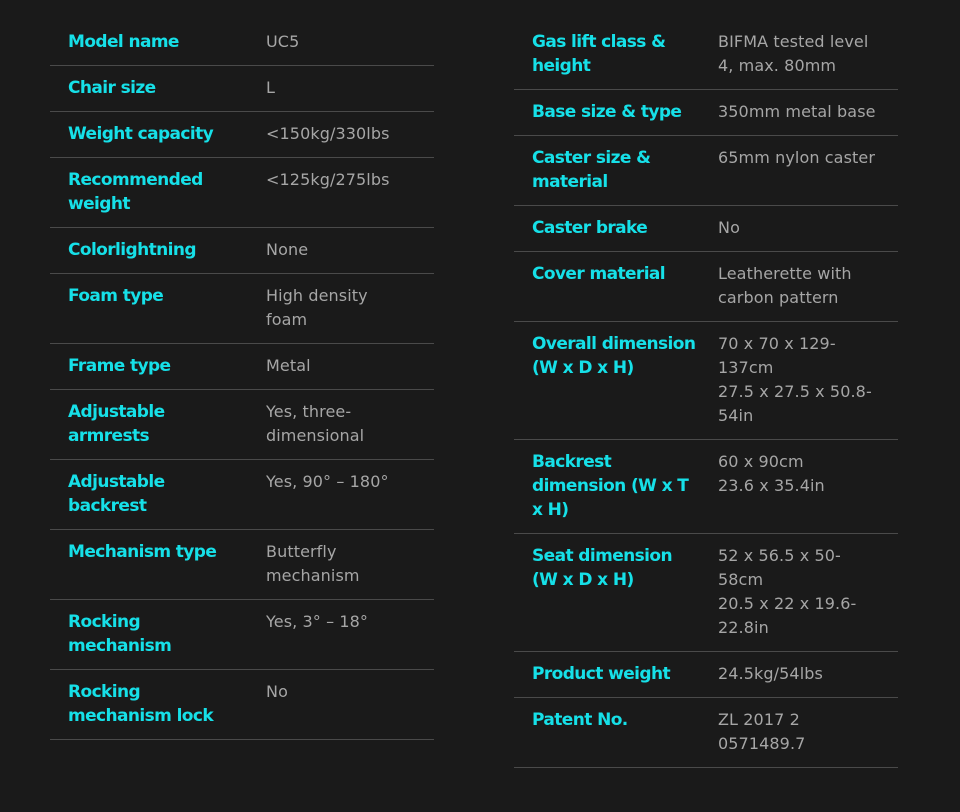 This screenshot has height=812, width=960. I want to click on spec-label: Model name, so click(123, 42).